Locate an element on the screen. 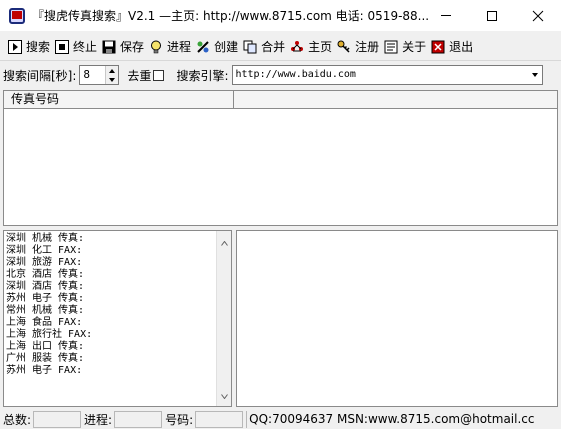  create-button: 创建 is located at coordinates (216, 47).